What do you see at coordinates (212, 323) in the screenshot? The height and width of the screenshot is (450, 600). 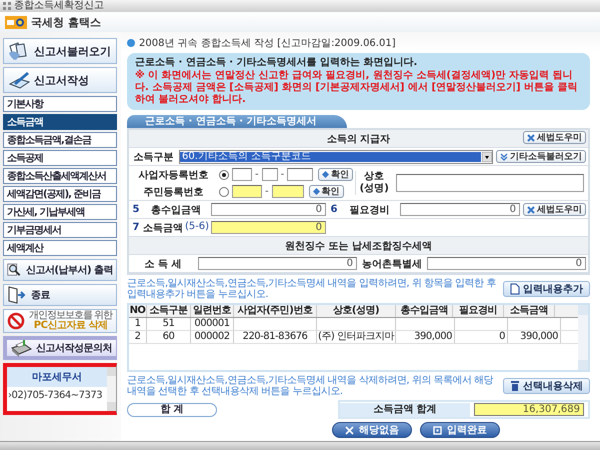 I see `table-cell: 000001` at bounding box center [212, 323].